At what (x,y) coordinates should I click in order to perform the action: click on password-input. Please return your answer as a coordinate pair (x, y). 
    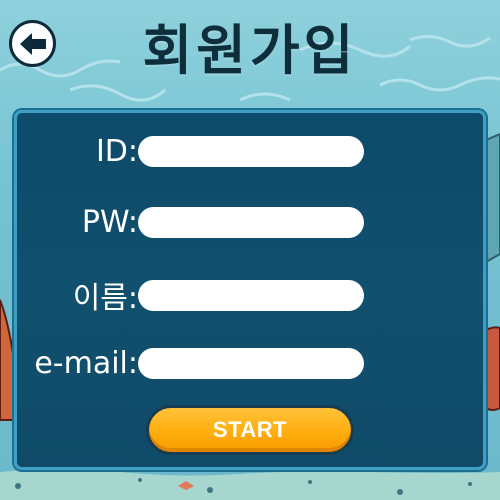
    Looking at the image, I should click on (251, 222).